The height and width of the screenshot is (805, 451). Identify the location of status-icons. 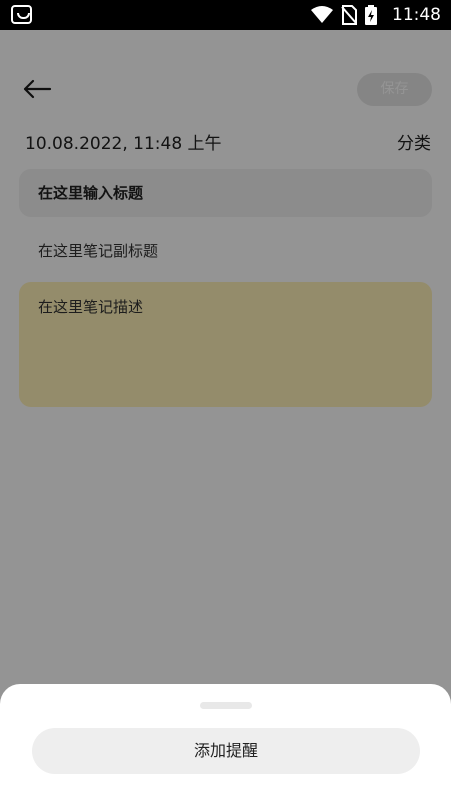
(344, 15).